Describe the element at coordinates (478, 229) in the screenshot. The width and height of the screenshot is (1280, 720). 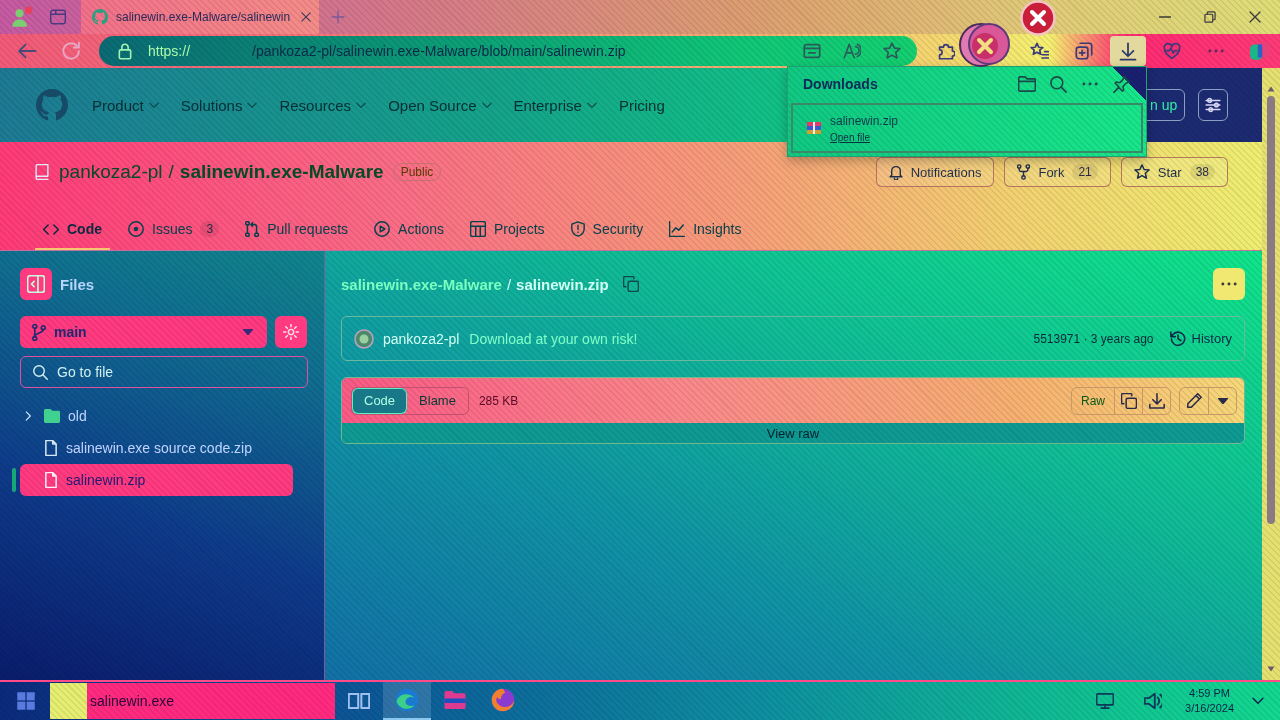
I see `table-icon` at that location.